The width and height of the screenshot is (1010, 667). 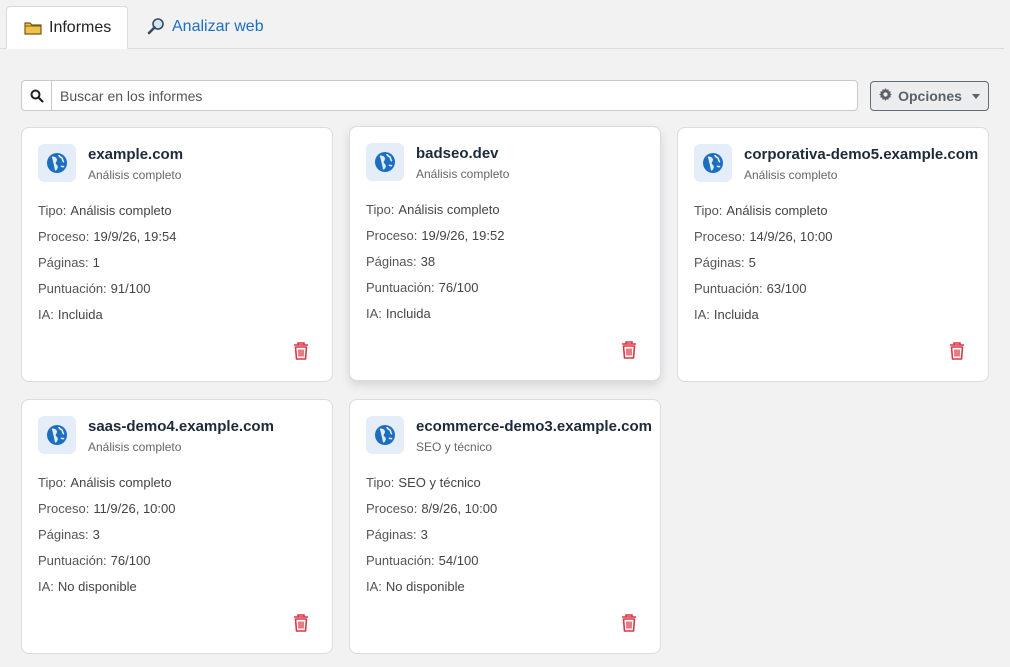 What do you see at coordinates (929, 96) in the screenshot?
I see `options-button: Opciones` at bounding box center [929, 96].